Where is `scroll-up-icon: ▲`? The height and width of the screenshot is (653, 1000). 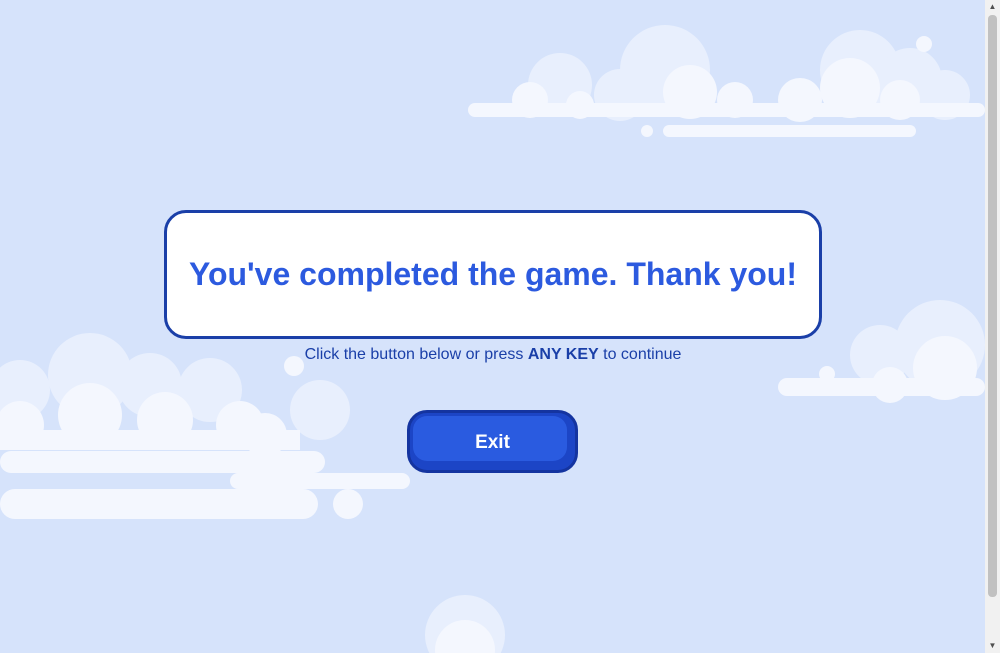
scroll-up-icon: ▲ is located at coordinates (992, 7).